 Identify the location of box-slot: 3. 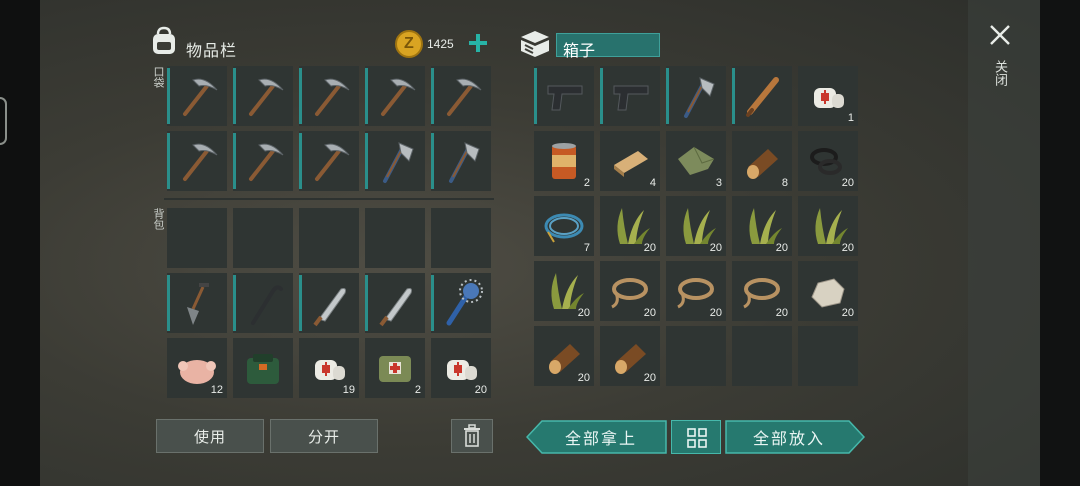
(696, 161).